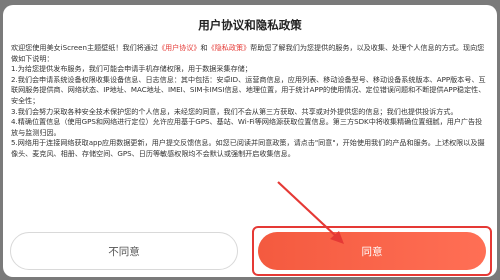 The height and width of the screenshot is (280, 500). I want to click on disagree-button: 不同意, so click(124, 251).